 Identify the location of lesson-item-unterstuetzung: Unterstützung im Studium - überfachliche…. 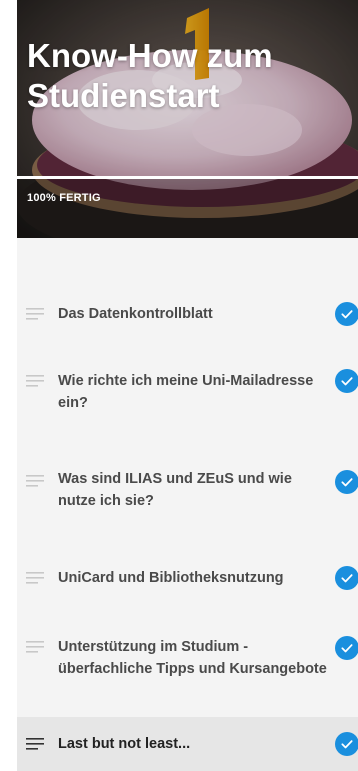
(187, 661).